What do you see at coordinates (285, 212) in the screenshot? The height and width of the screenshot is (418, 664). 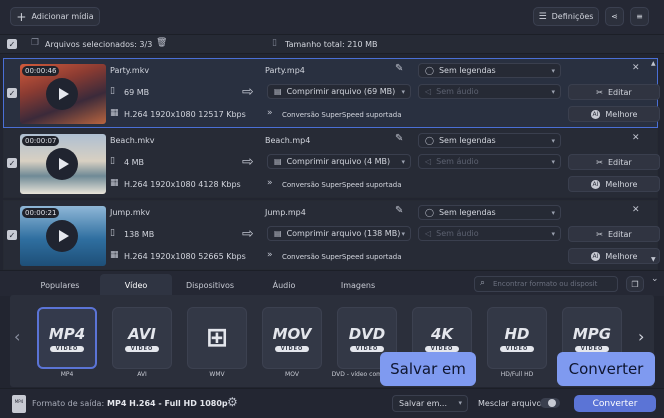 I see `output-filename: Jump.mp4` at bounding box center [285, 212].